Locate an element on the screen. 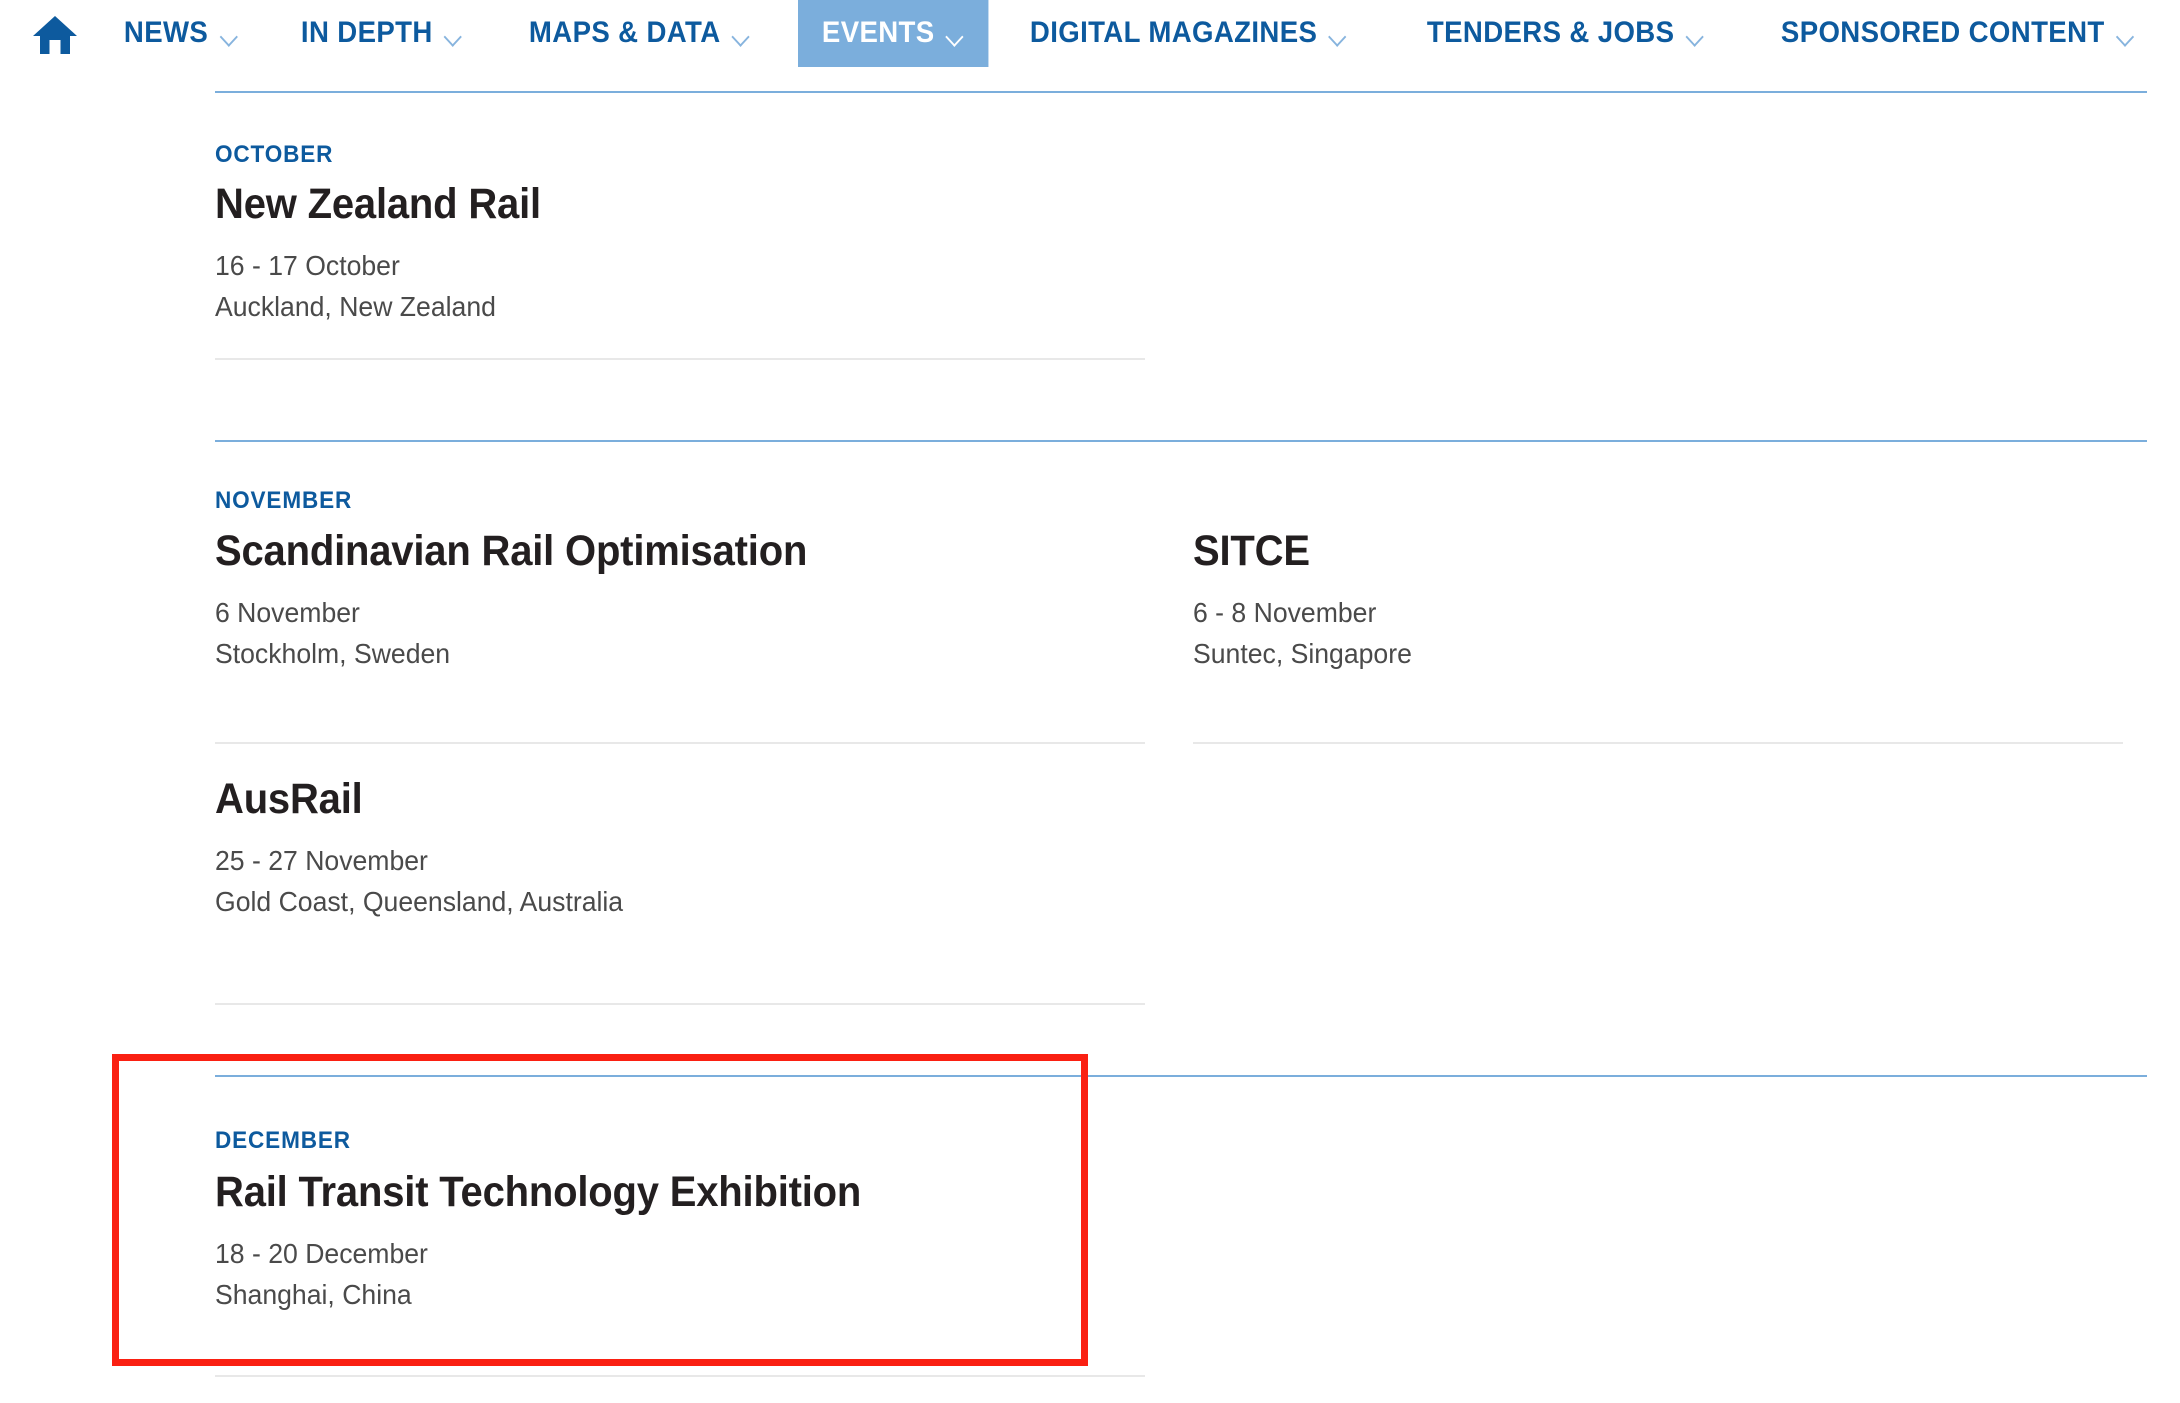  event-location: Auckland, New Zealand is located at coordinates (355, 307).